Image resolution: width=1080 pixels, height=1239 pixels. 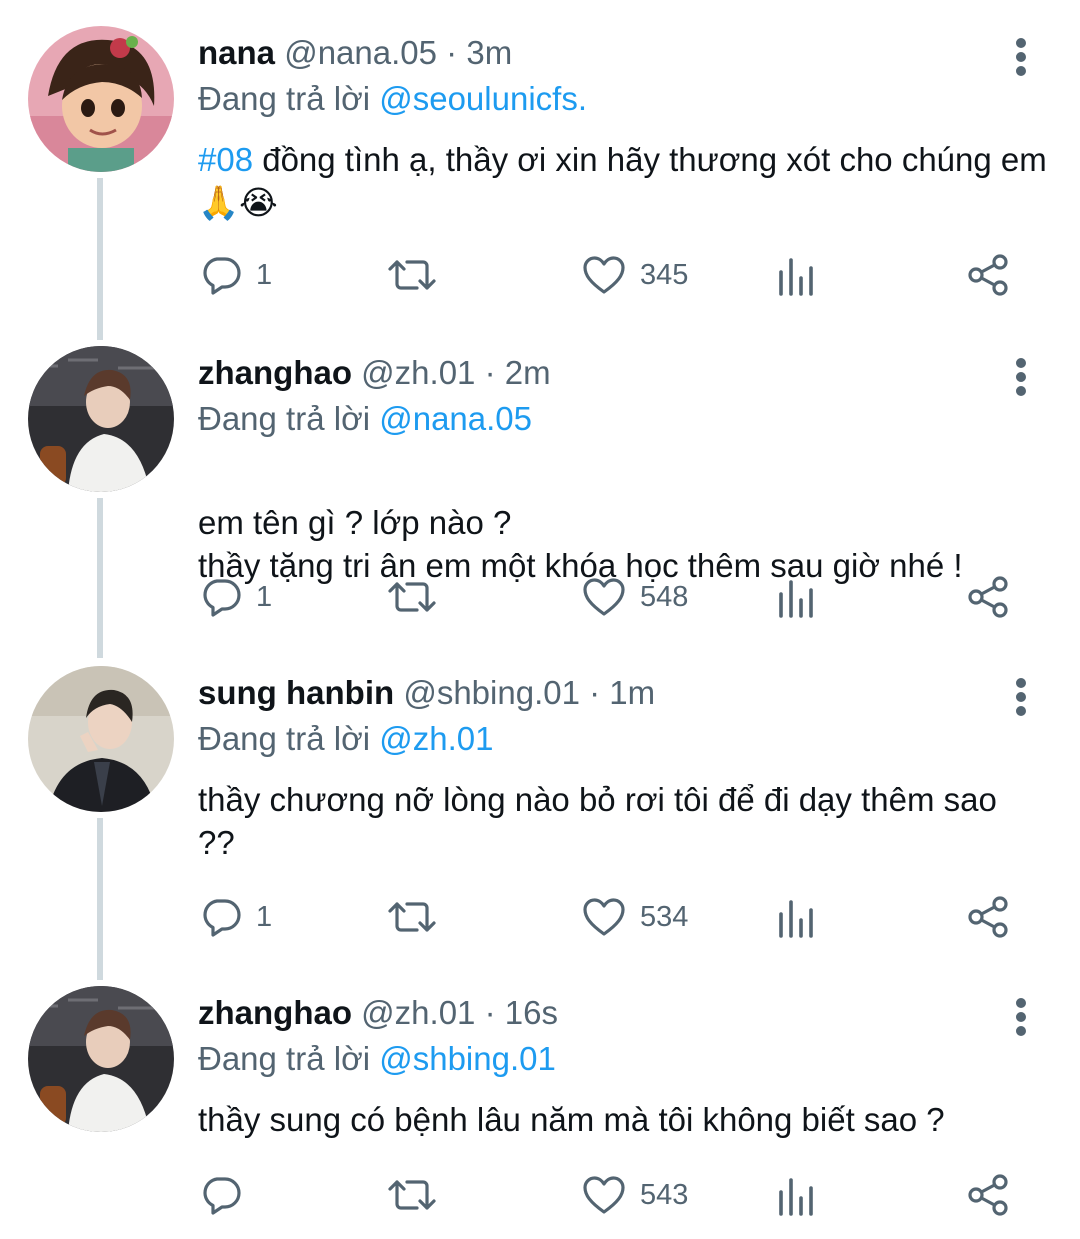 I want to click on replying-to: Đang trả lời @seoulunicfs., so click(x=392, y=99).